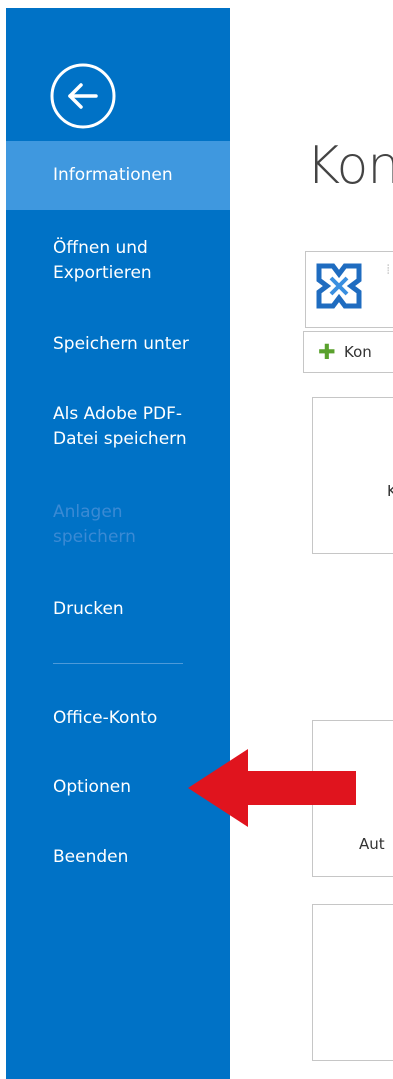 This screenshot has width=393, height=1079. What do you see at coordinates (118, 427) in the screenshot?
I see `nav-item-als-adobe-pdf: Als Adobe PDF- Datei speichern` at bounding box center [118, 427].